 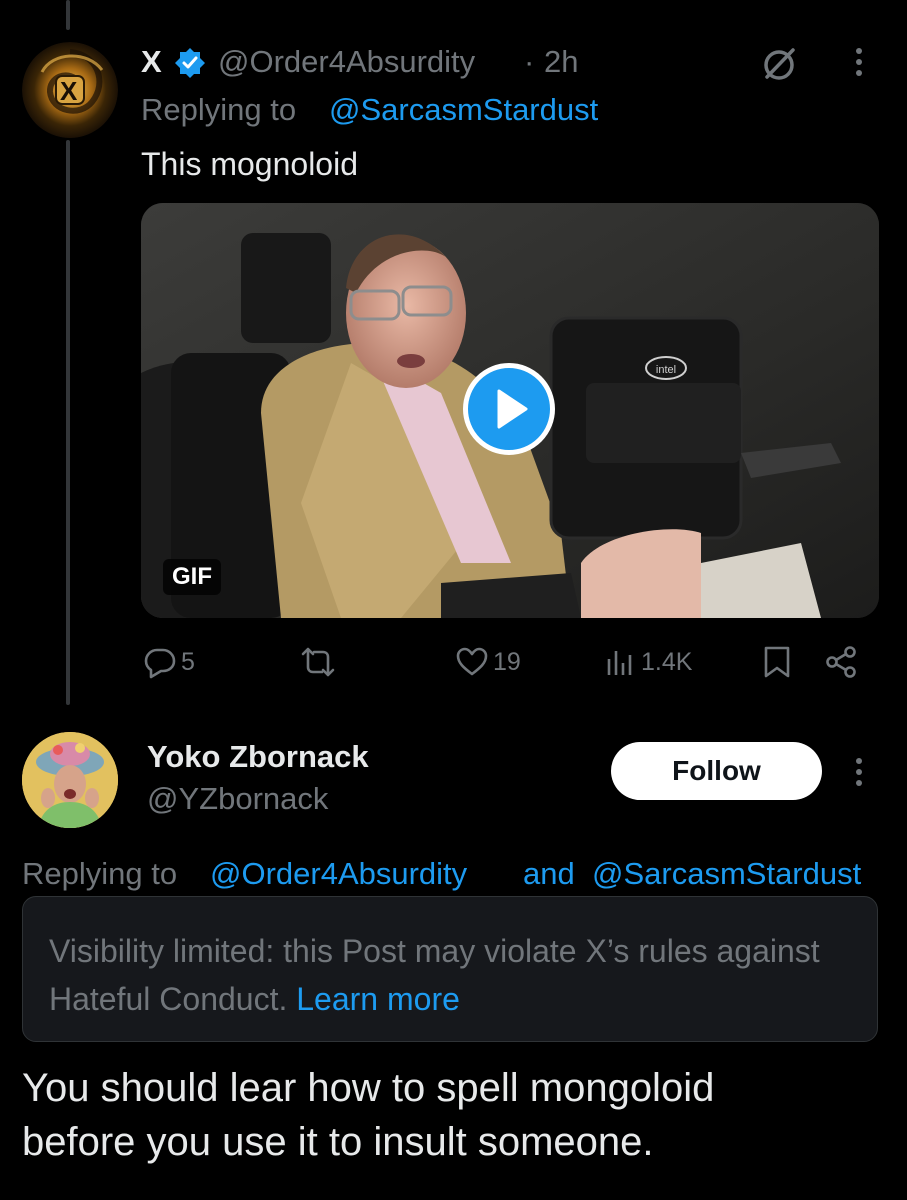 I want to click on avatar: X, so click(x=70, y=90).